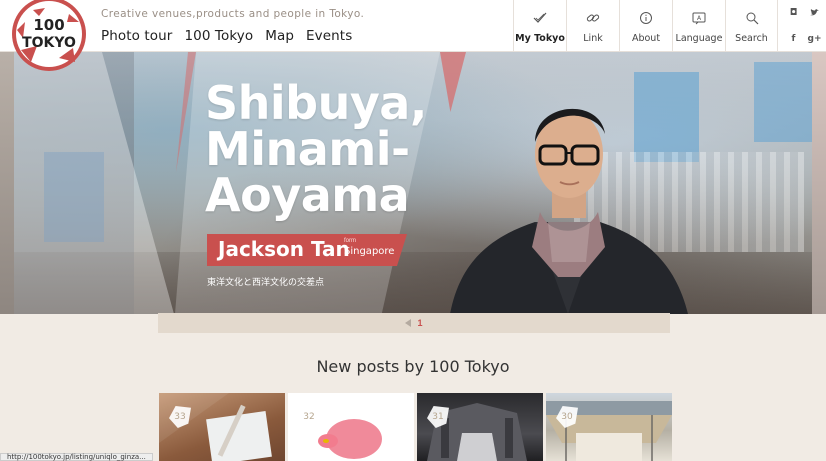  What do you see at coordinates (369, 251) in the screenshot?
I see `from-place: Singapore` at bounding box center [369, 251].